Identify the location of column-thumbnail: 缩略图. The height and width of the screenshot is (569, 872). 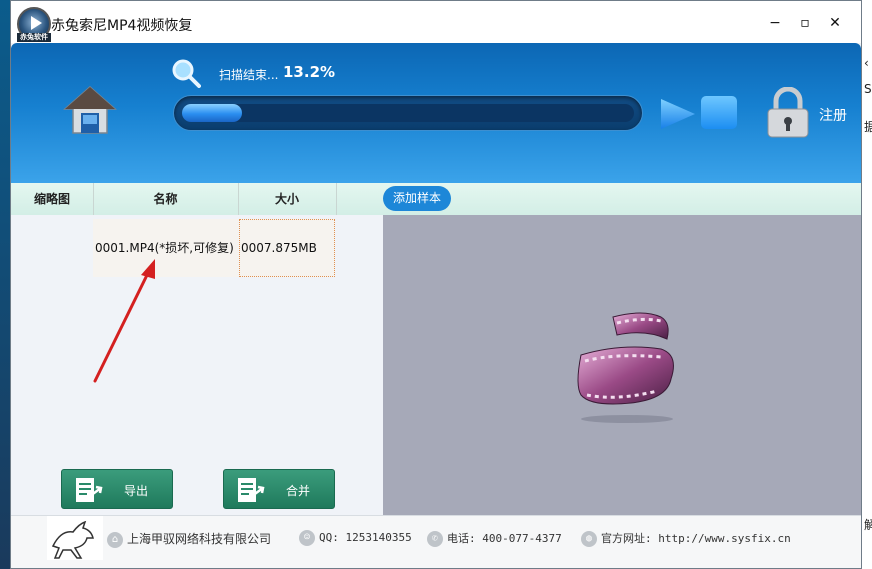
(52, 199).